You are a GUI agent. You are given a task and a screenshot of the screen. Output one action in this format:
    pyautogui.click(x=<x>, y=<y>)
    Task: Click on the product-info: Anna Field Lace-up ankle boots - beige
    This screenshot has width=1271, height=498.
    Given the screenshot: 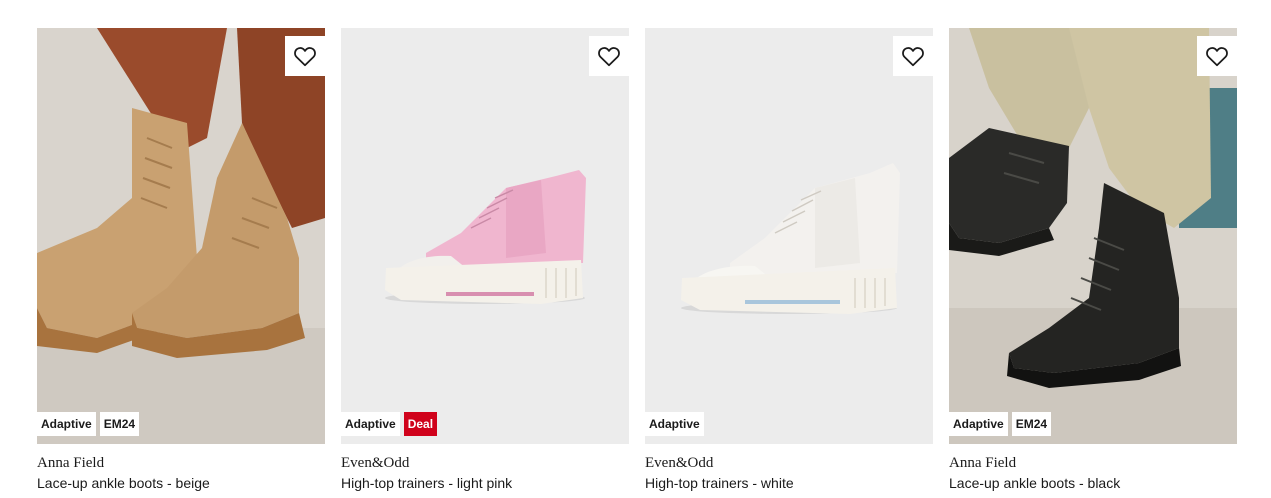 What is the action you would take?
    pyautogui.click(x=181, y=468)
    